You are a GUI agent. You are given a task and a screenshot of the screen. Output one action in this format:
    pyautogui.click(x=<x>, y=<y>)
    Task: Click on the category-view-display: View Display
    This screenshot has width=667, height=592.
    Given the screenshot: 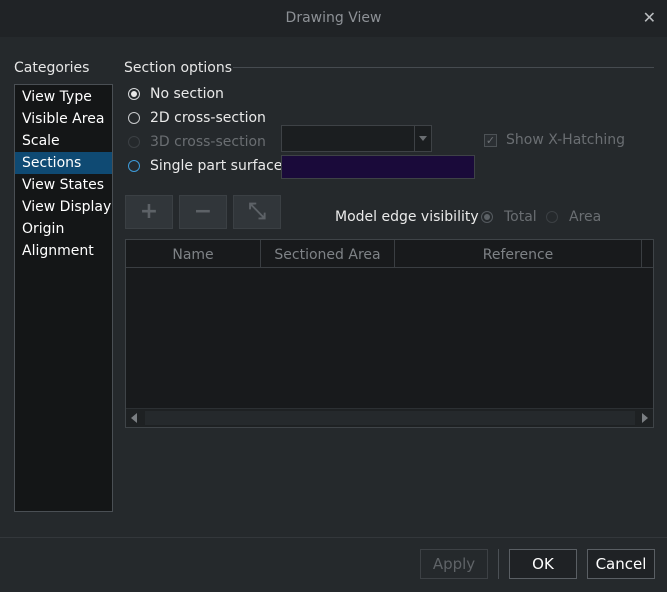 What is the action you would take?
    pyautogui.click(x=63, y=207)
    